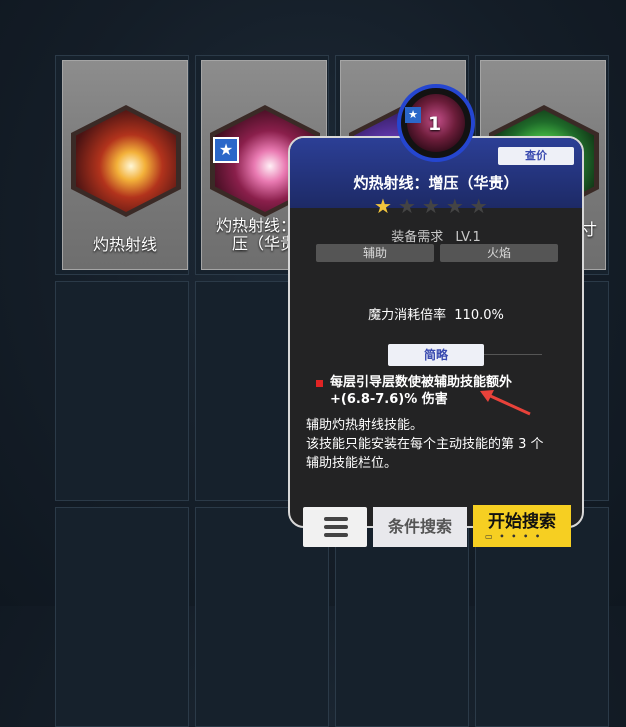  I want to click on requirement-value: LV.1, so click(468, 237).